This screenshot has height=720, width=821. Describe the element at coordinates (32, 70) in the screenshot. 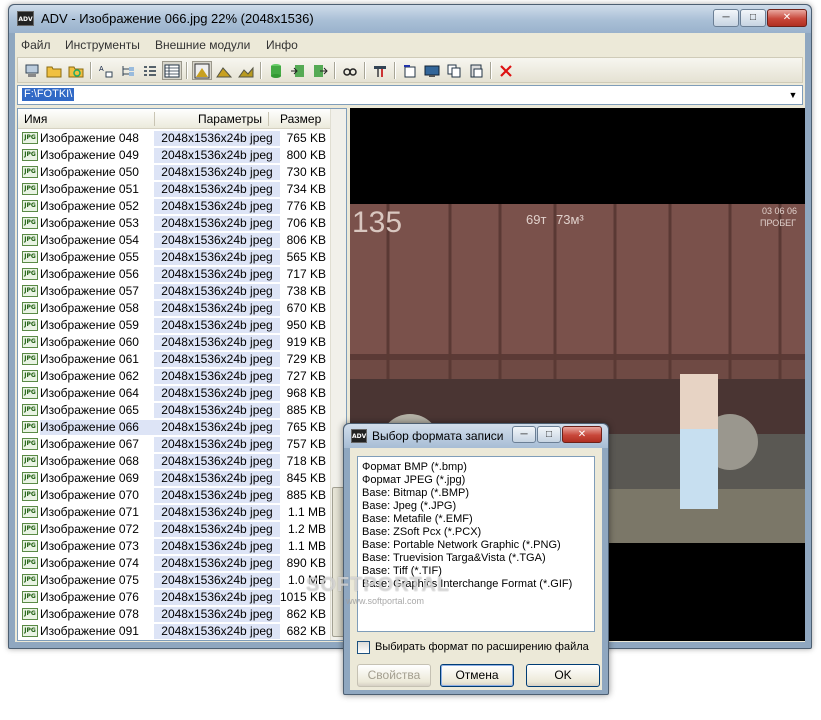

I see `computer-icon` at that location.